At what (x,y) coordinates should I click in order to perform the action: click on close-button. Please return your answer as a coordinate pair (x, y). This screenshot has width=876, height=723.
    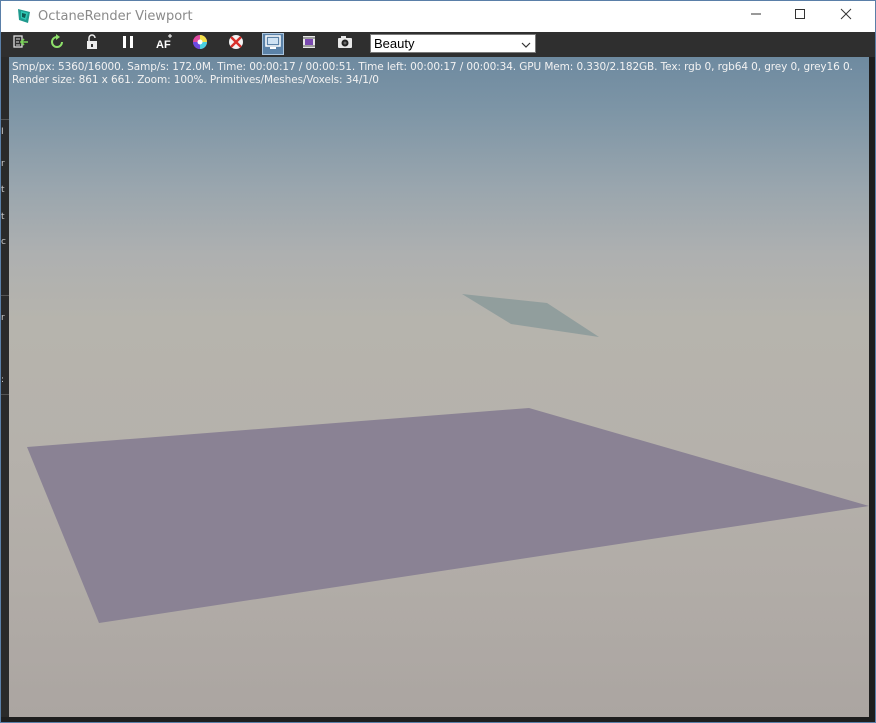
    Looking at the image, I should click on (846, 16).